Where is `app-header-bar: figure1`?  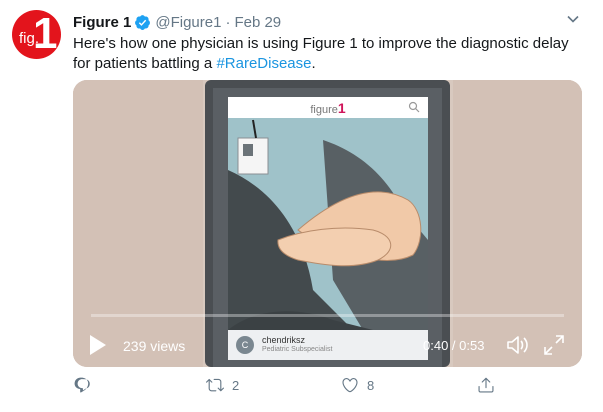 app-header-bar: figure1 is located at coordinates (328, 107).